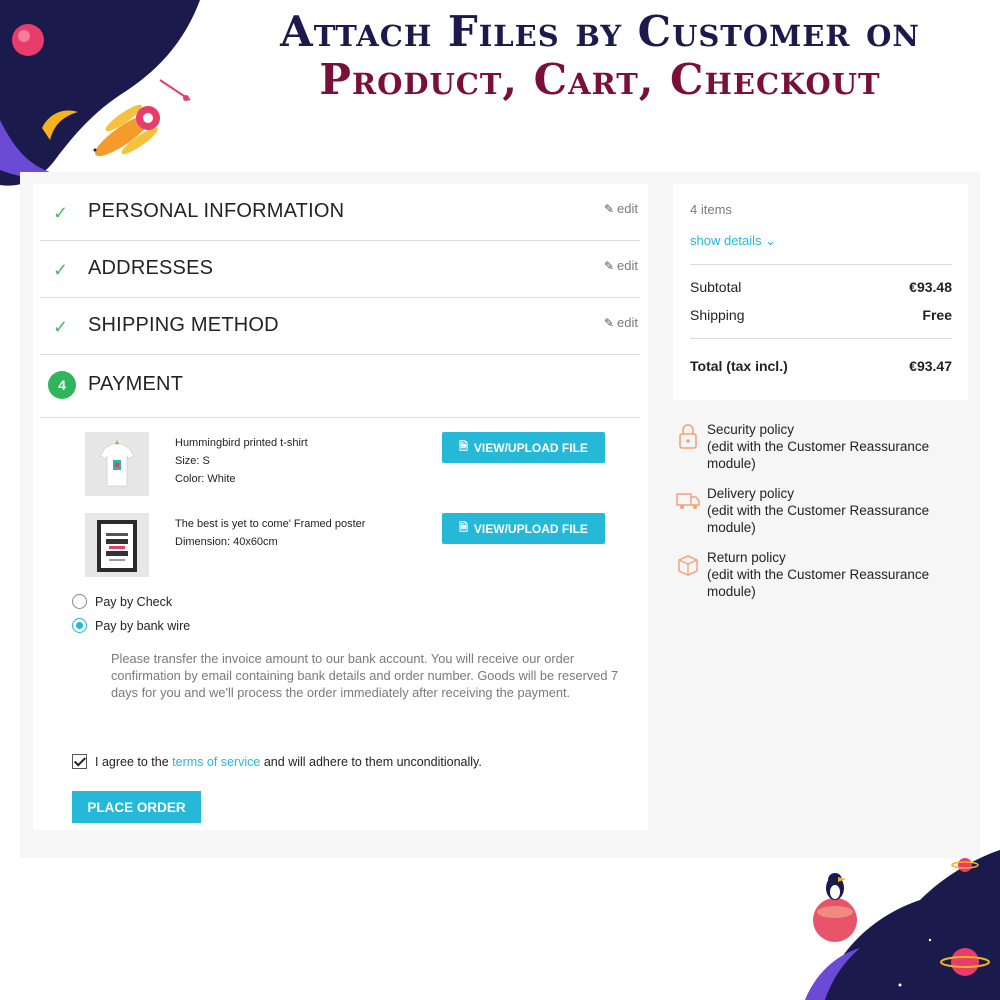  I want to click on cart-item-count: 4 items, so click(711, 209).